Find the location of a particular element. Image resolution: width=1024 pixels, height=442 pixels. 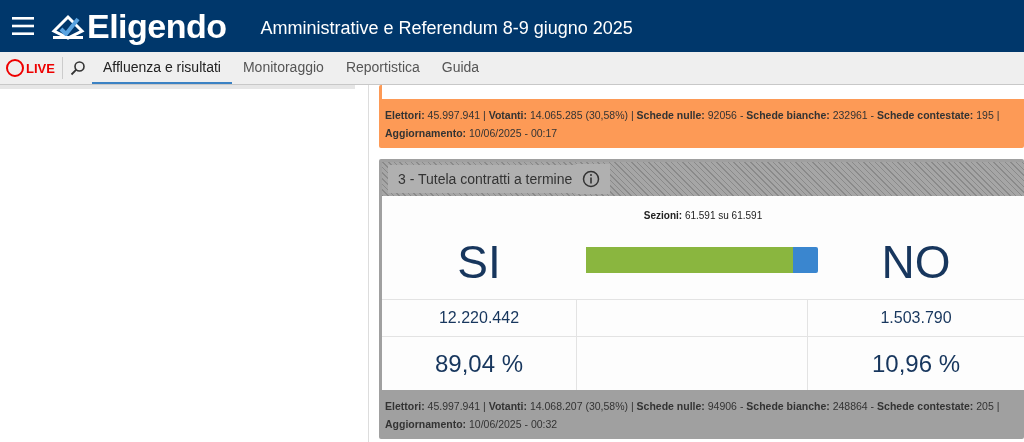

brand-name: Eligendo is located at coordinates (157, 26).